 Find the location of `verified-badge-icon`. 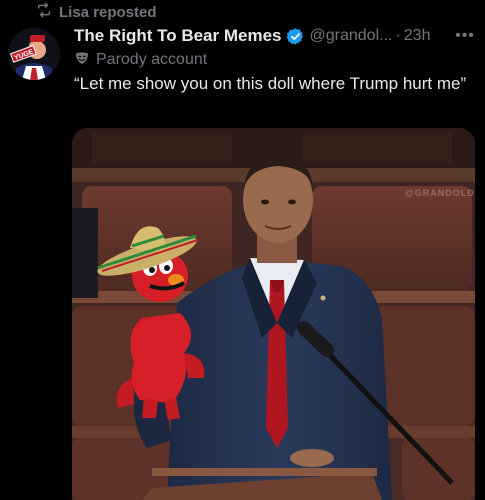

verified-badge-icon is located at coordinates (295, 36).